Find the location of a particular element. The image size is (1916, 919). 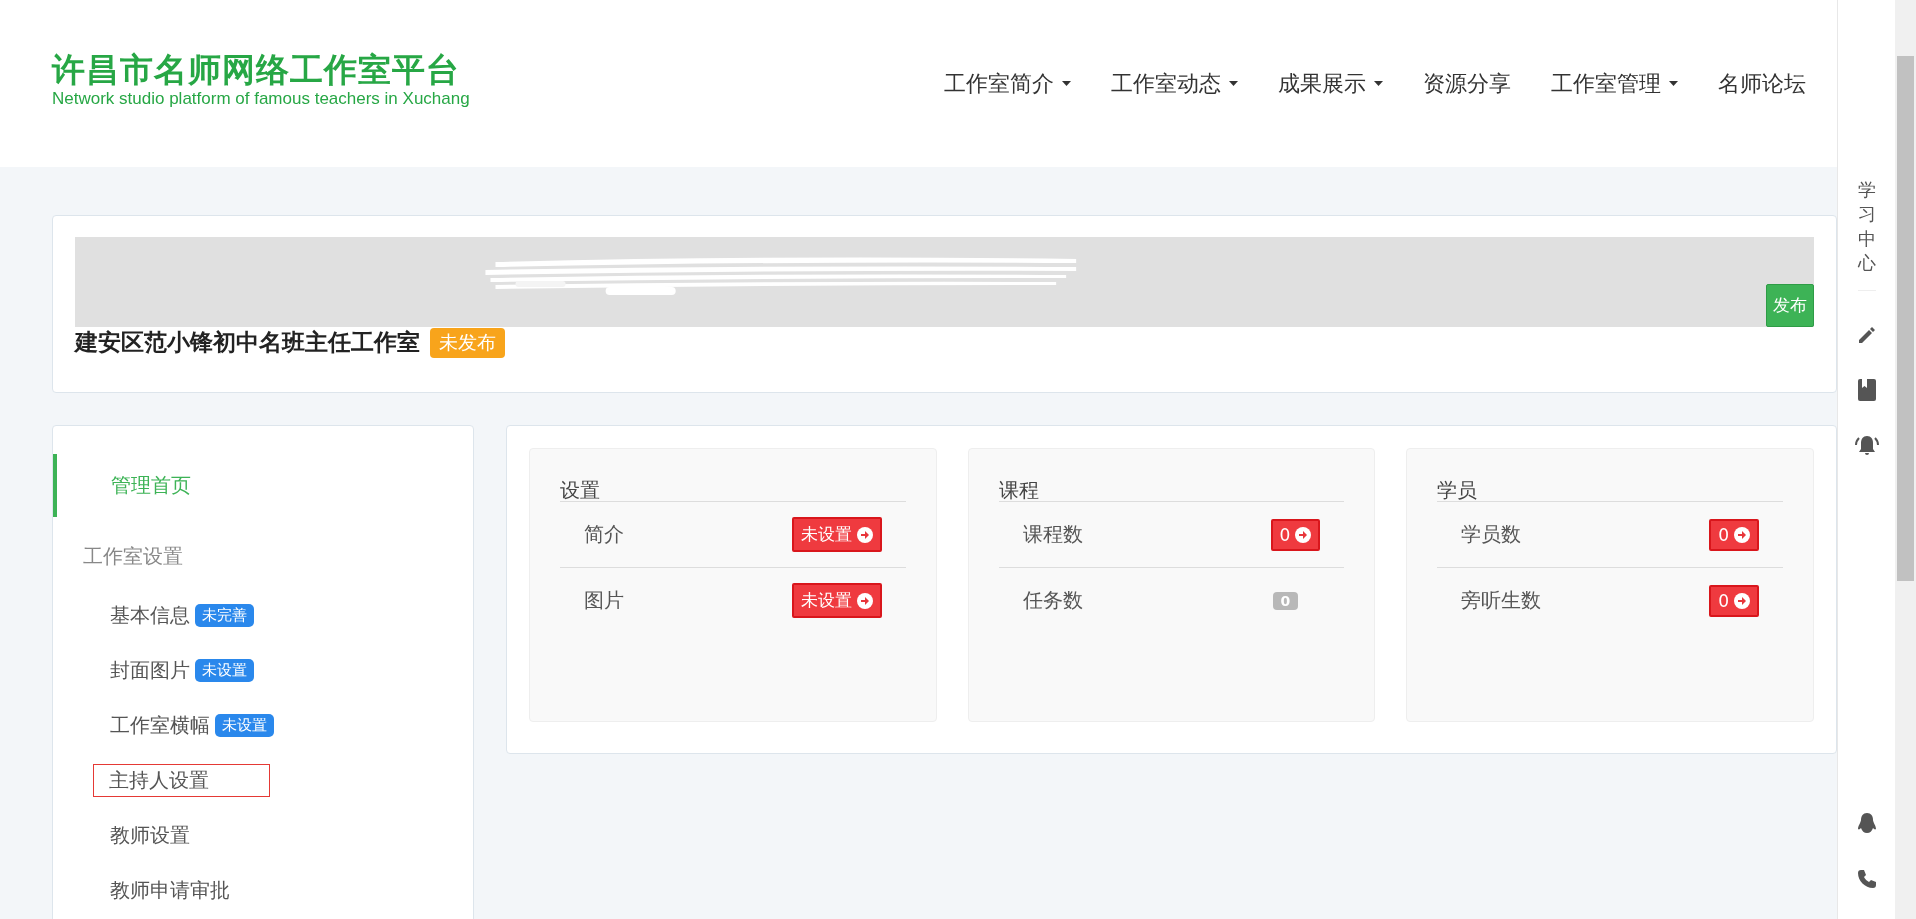

logo-subtitle: Network studio platform of famous teachers in Xuchang is located at coordinates (261, 98).